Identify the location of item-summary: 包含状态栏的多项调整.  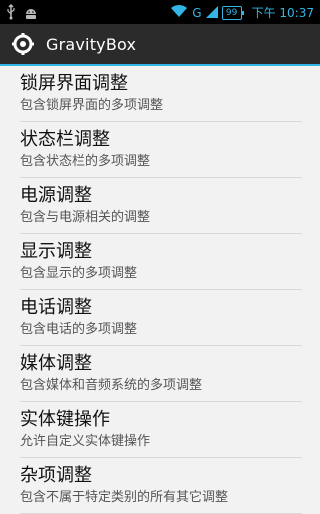
(85, 161).